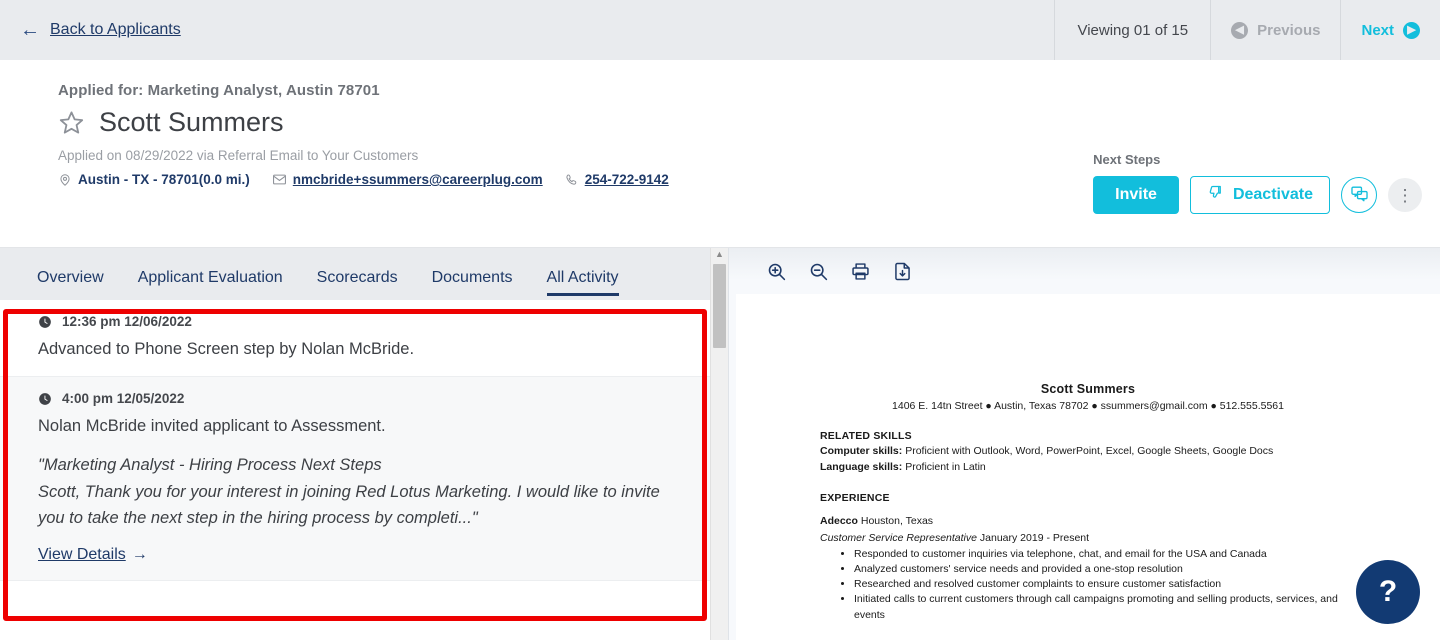 The width and height of the screenshot is (1440, 640). Describe the element at coordinates (626, 179) in the screenshot. I see `applicant-phone-label: 254-722-9142` at that location.